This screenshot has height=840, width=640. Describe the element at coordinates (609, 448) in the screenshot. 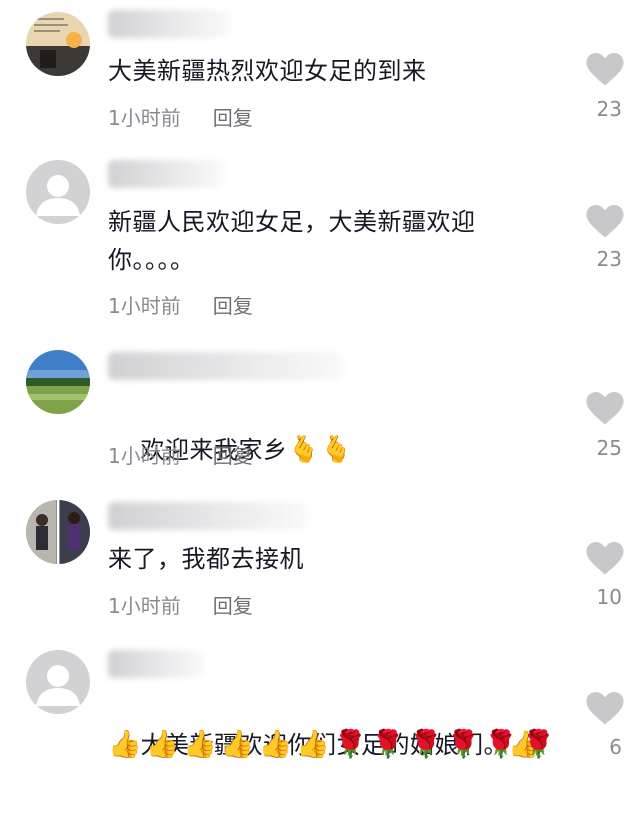

I see `like-count: 25` at that location.